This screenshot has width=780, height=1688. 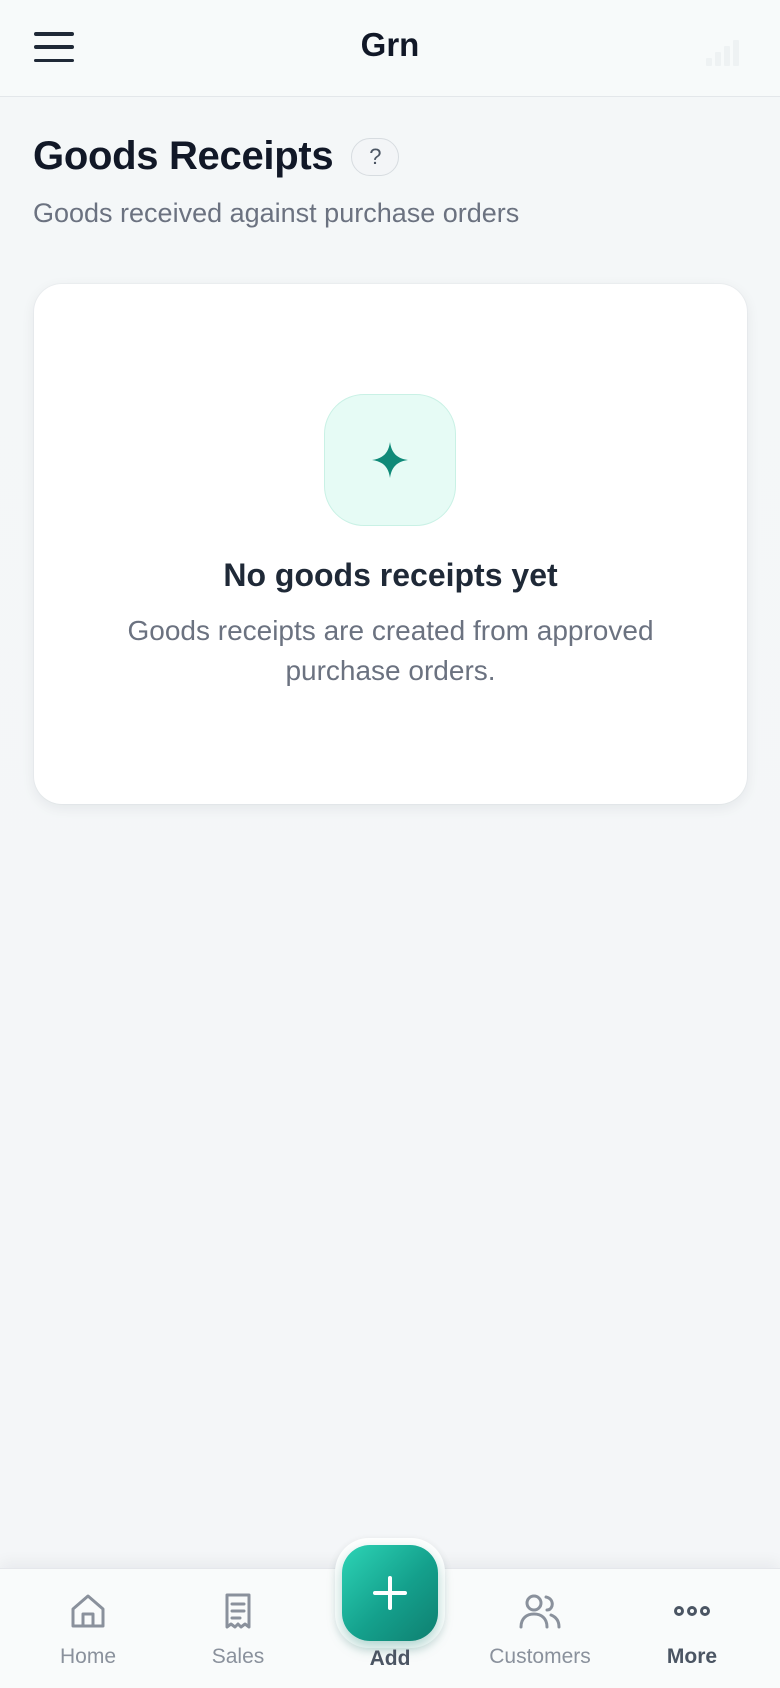 I want to click on page-heading: Goods Receipts ?, so click(x=216, y=156).